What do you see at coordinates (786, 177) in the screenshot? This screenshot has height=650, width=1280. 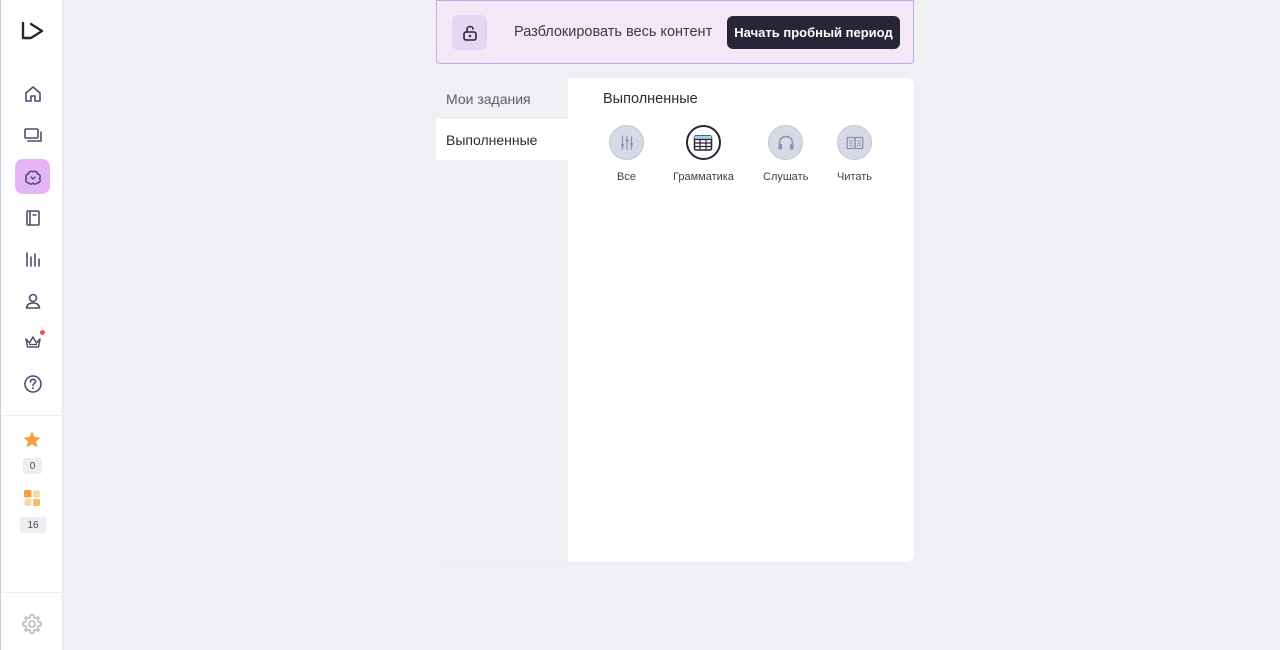 I see `filter-label: Слушать` at bounding box center [786, 177].